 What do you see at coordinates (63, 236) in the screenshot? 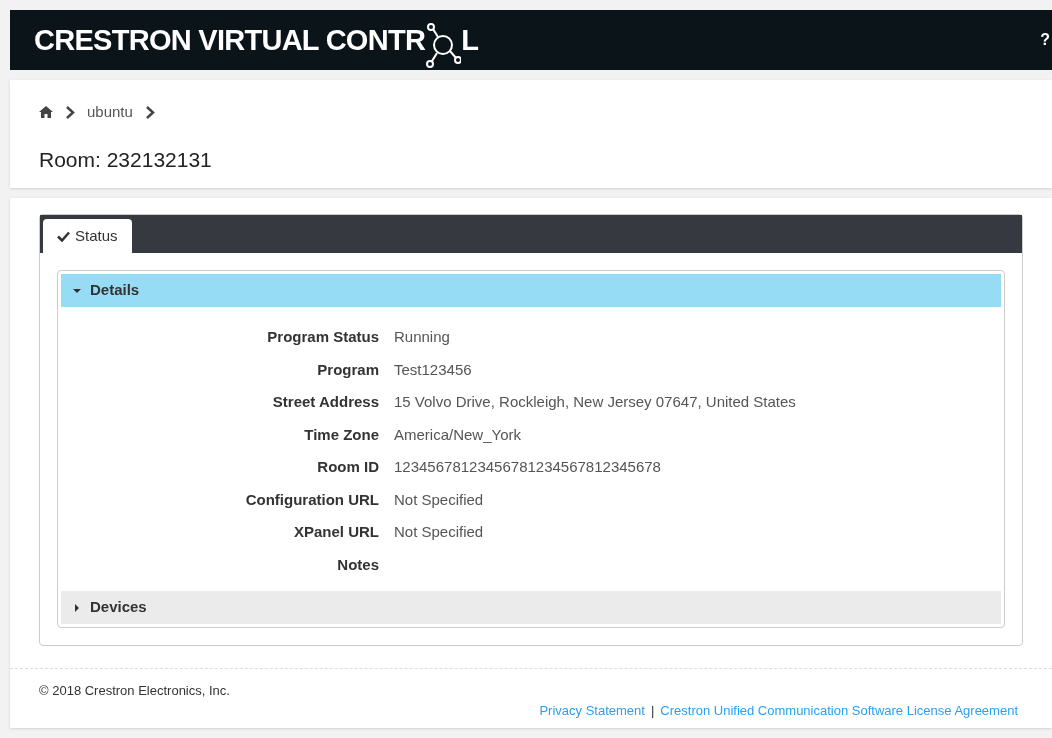
I see `checkmark-icon` at bounding box center [63, 236].